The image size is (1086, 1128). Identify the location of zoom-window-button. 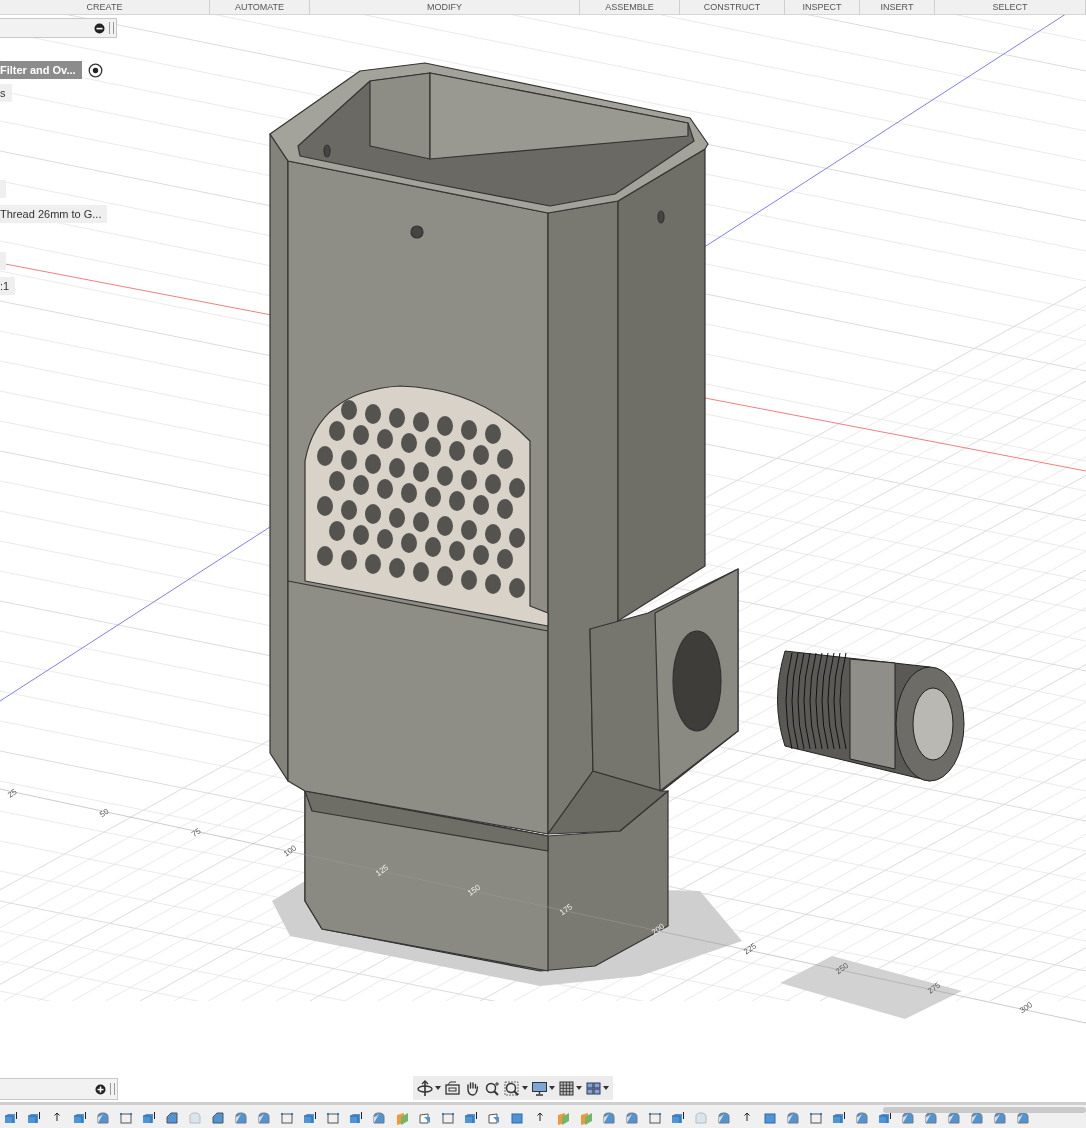
(516, 1088).